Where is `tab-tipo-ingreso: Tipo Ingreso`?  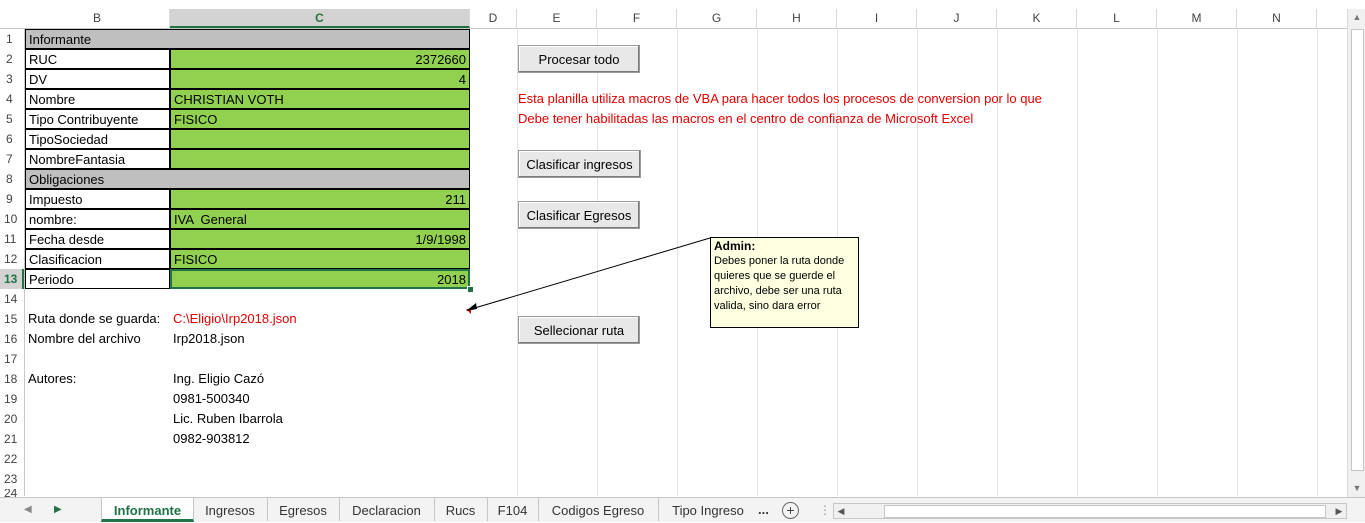
tab-tipo-ingreso: Tipo Ingreso is located at coordinates (708, 509).